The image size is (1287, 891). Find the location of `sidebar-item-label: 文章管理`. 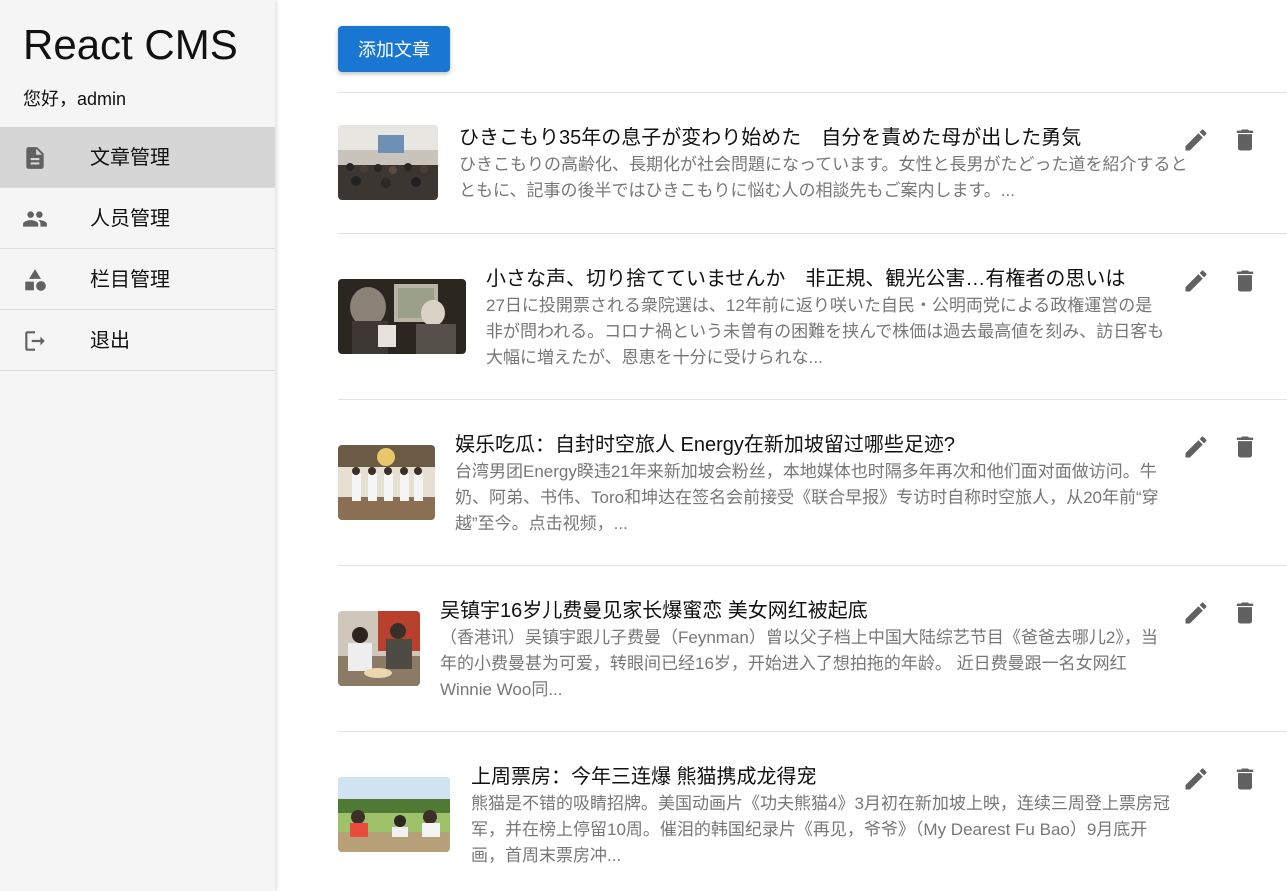

sidebar-item-label: 文章管理 is located at coordinates (130, 158).